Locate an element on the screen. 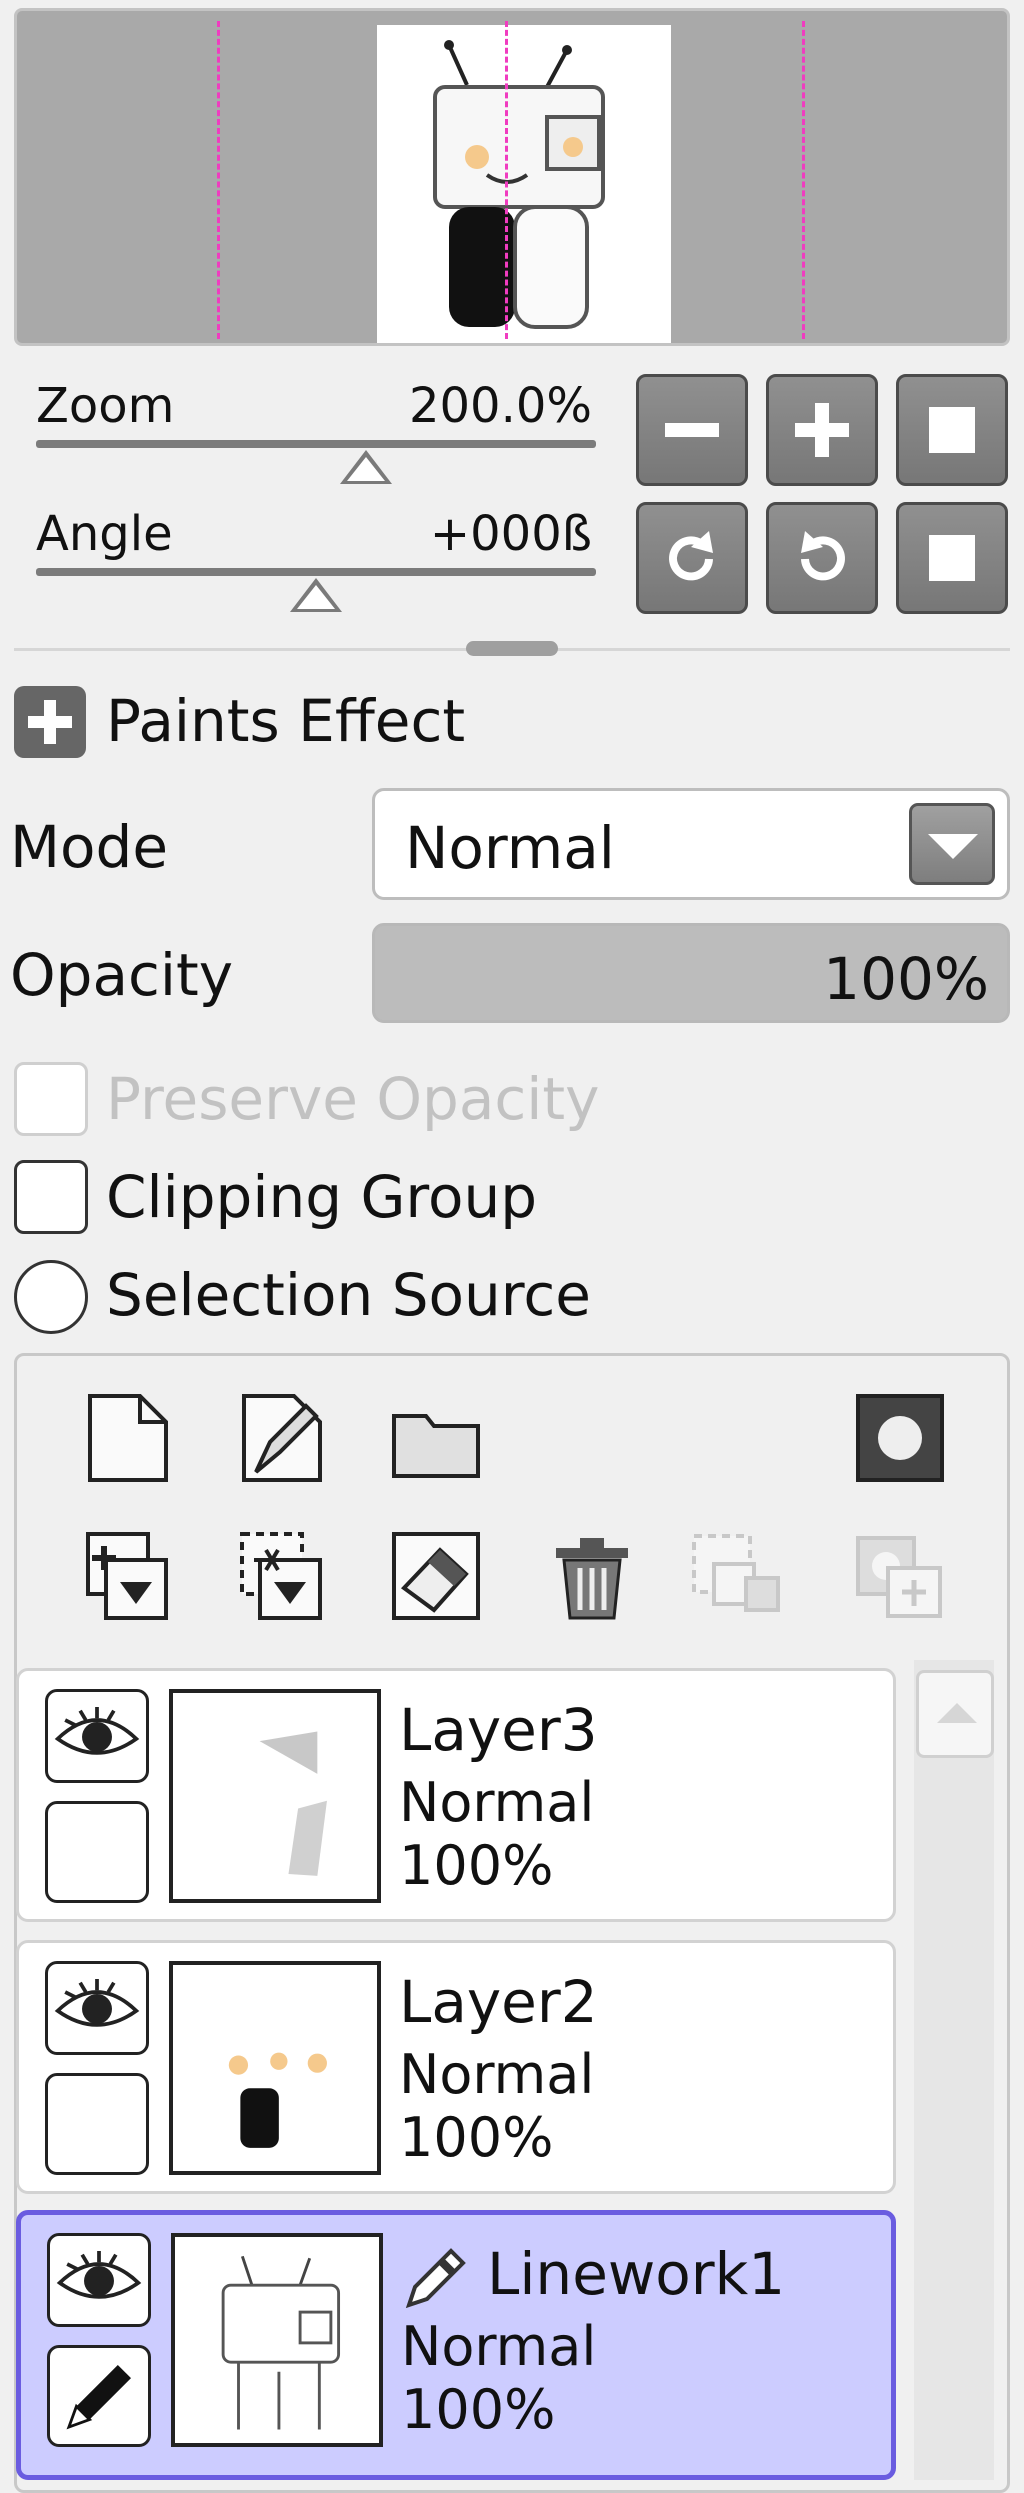 Image resolution: width=1024 pixels, height=2493 pixels. new-folder-icon is located at coordinates (436, 1438).